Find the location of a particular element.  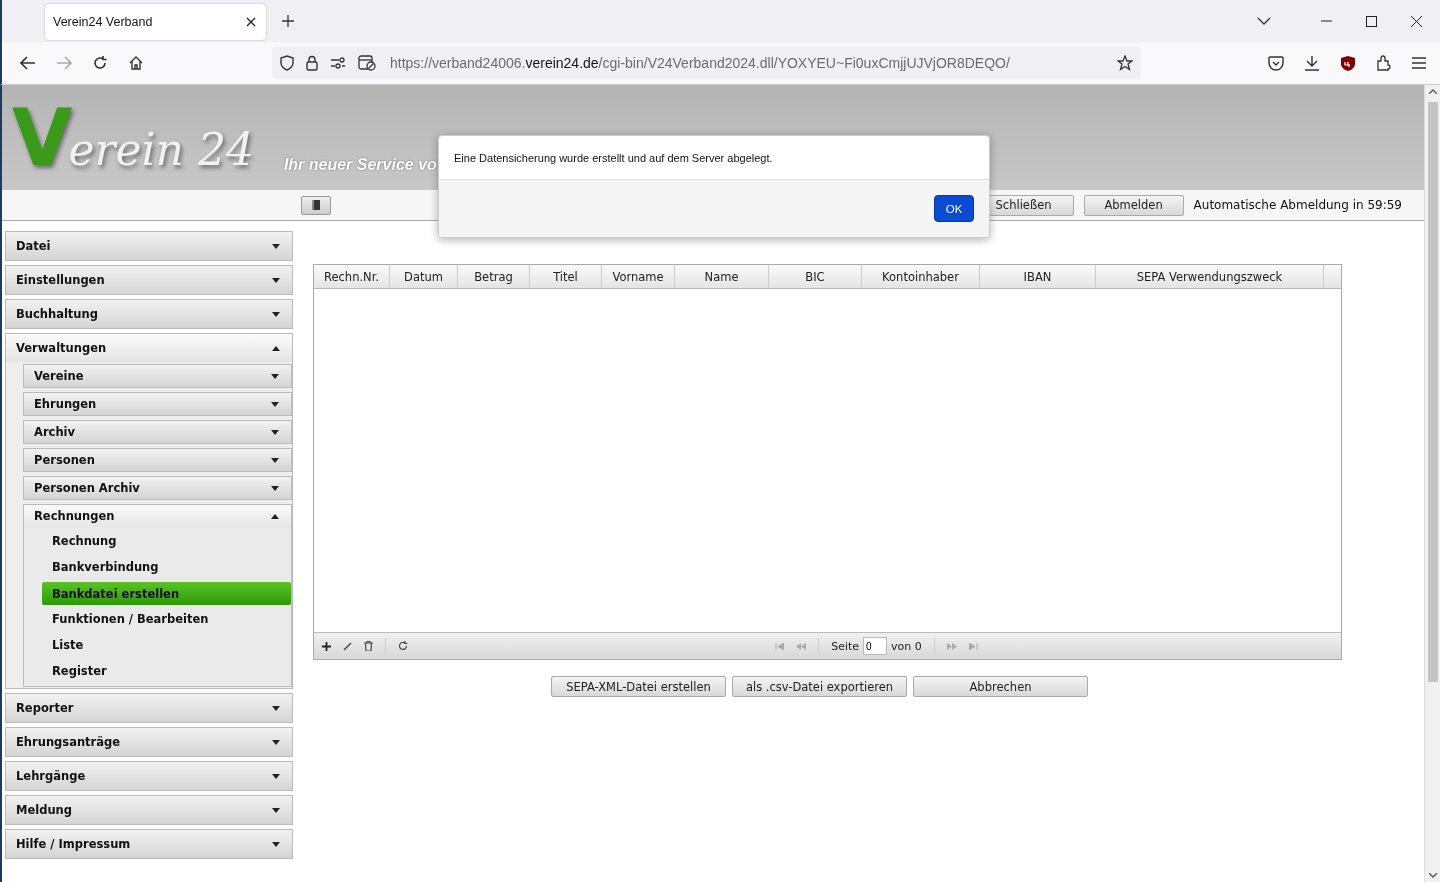

menu-item: Liste is located at coordinates (166, 645).